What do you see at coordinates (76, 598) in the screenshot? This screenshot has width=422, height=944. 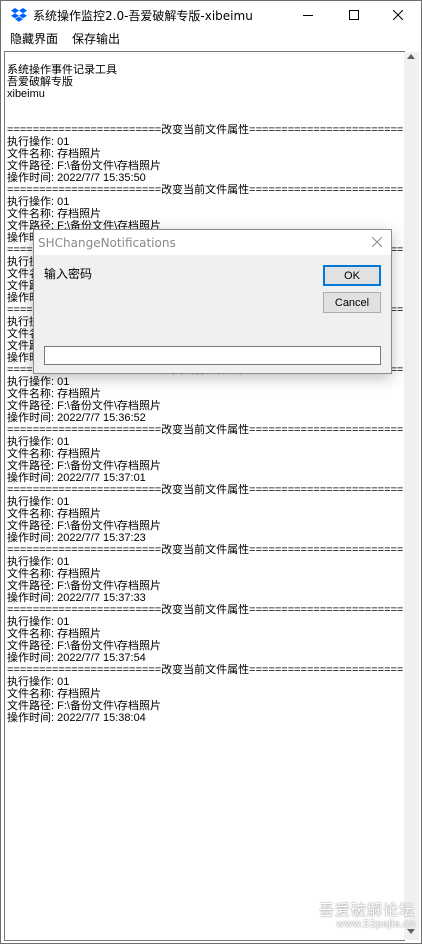 I see `log-line: 操作时间: 2022/7/7 15:37:33` at bounding box center [76, 598].